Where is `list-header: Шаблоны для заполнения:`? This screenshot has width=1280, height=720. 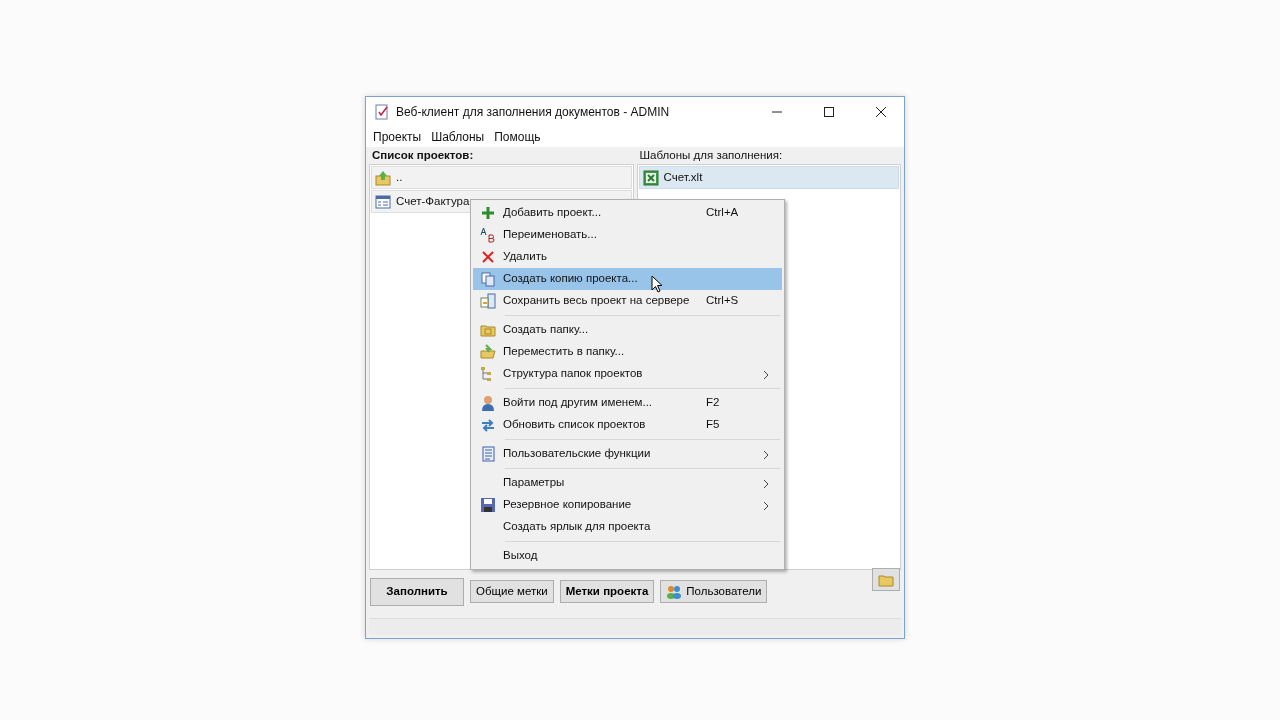 list-header: Шаблоны для заполнения: is located at coordinates (711, 155).